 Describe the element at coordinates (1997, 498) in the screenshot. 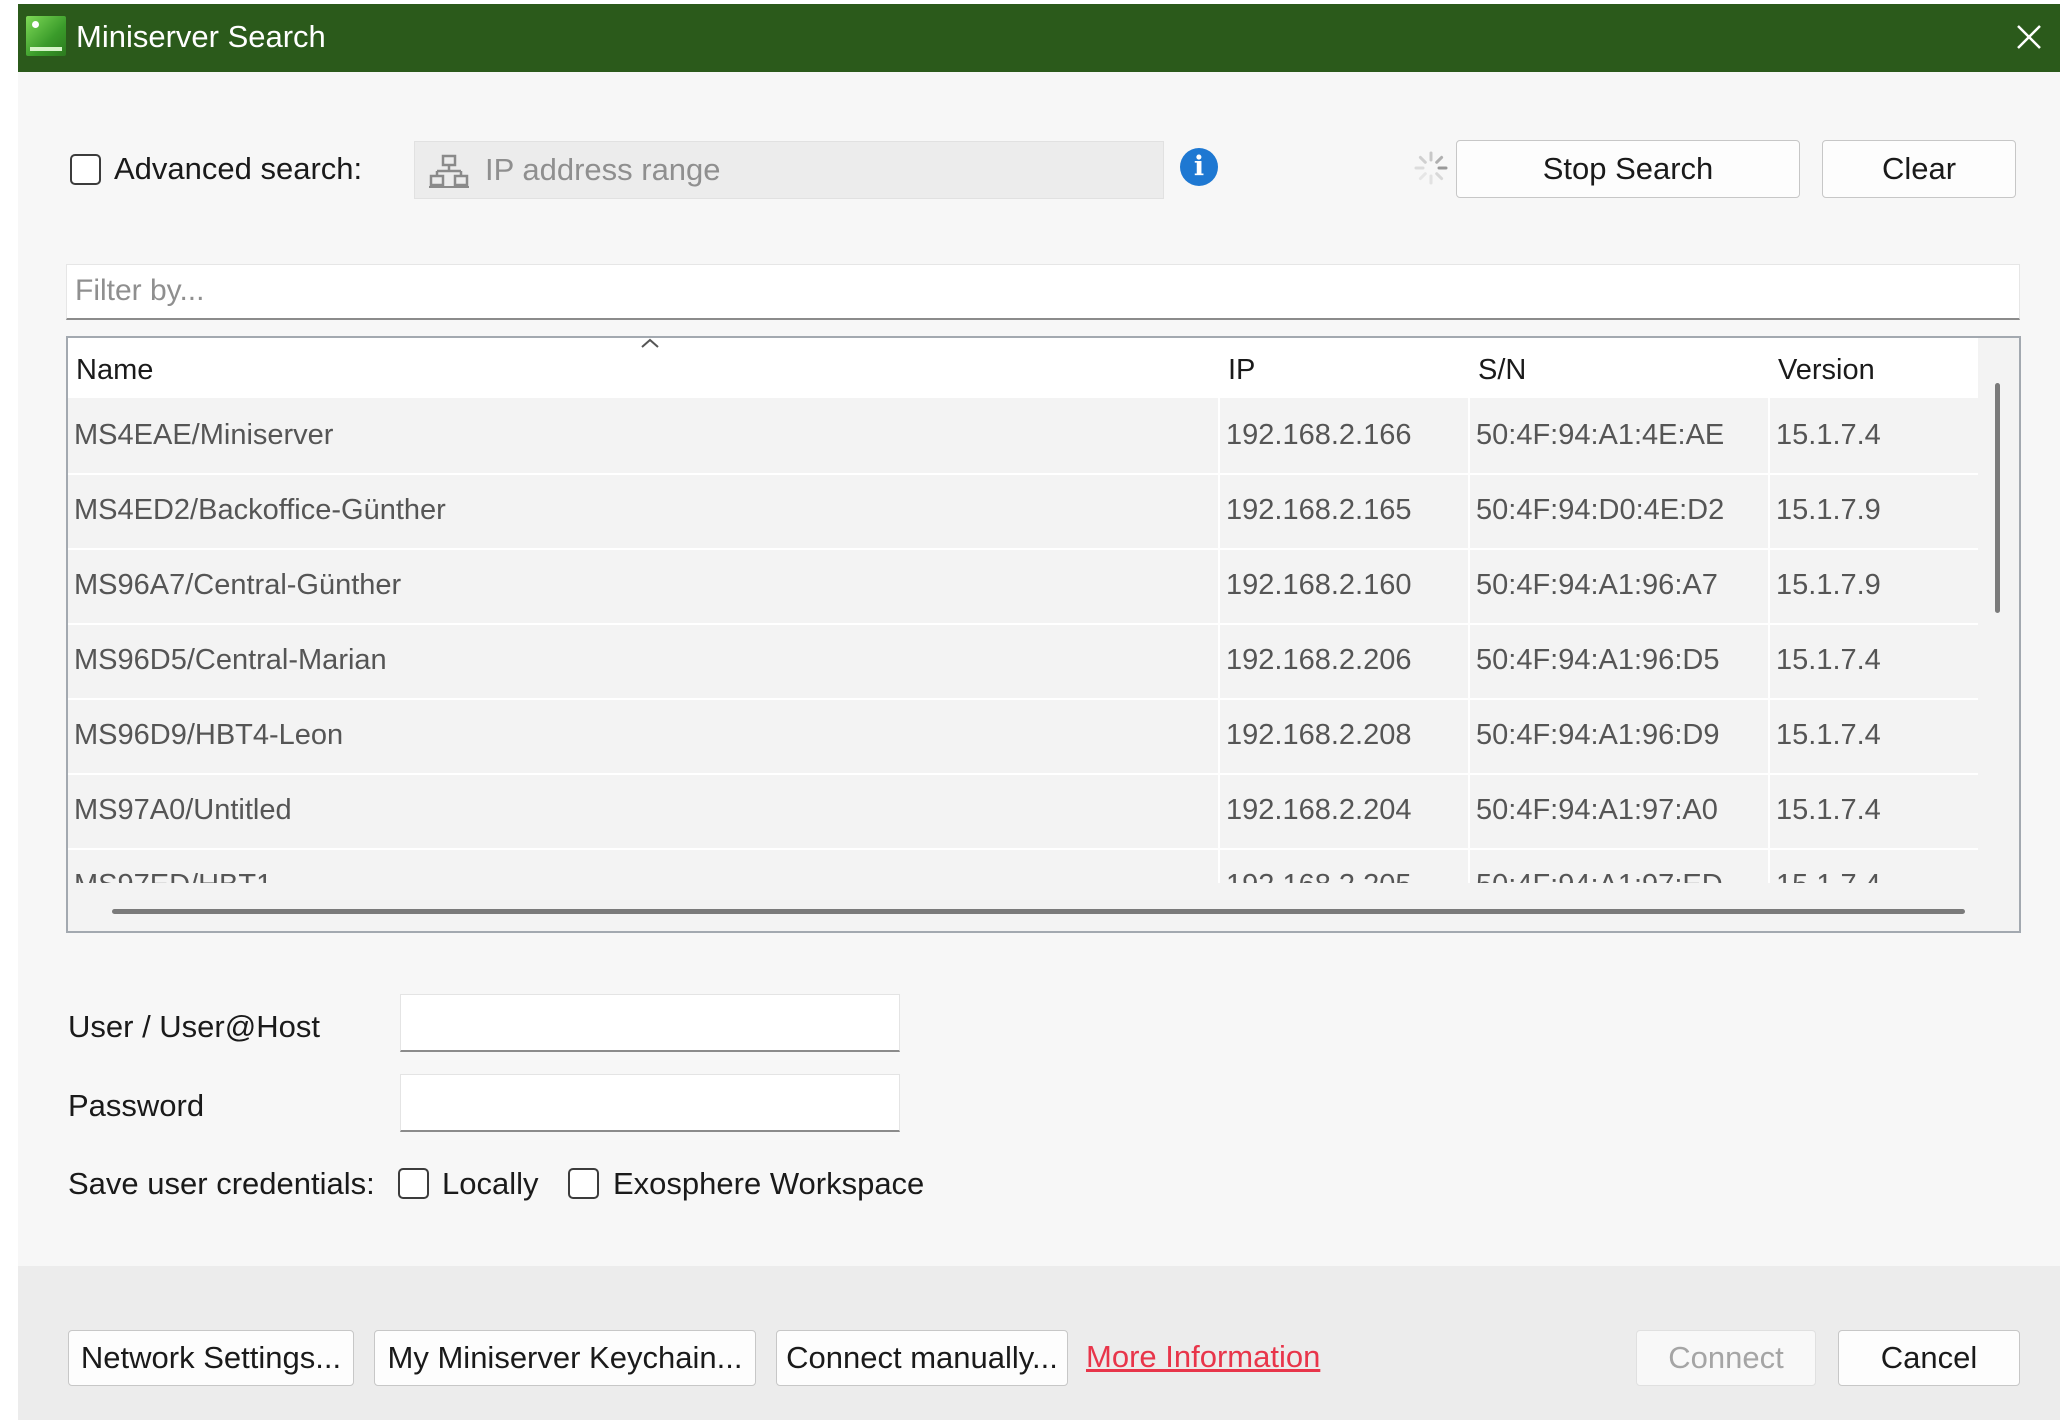

I see `vertical-scrollbar` at that location.